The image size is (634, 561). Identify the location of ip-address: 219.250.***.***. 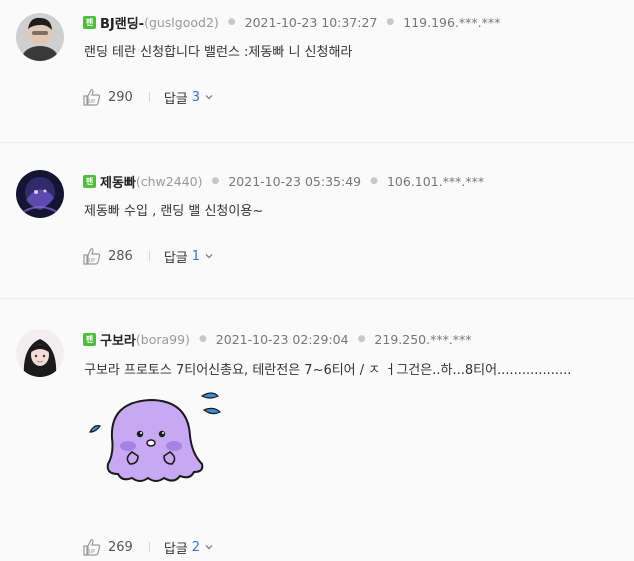
(423, 339).